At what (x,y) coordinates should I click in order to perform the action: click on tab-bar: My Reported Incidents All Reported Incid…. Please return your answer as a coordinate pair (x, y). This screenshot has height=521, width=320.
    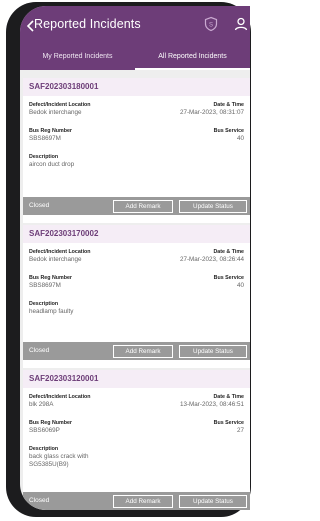
    Looking at the image, I should click on (135, 57).